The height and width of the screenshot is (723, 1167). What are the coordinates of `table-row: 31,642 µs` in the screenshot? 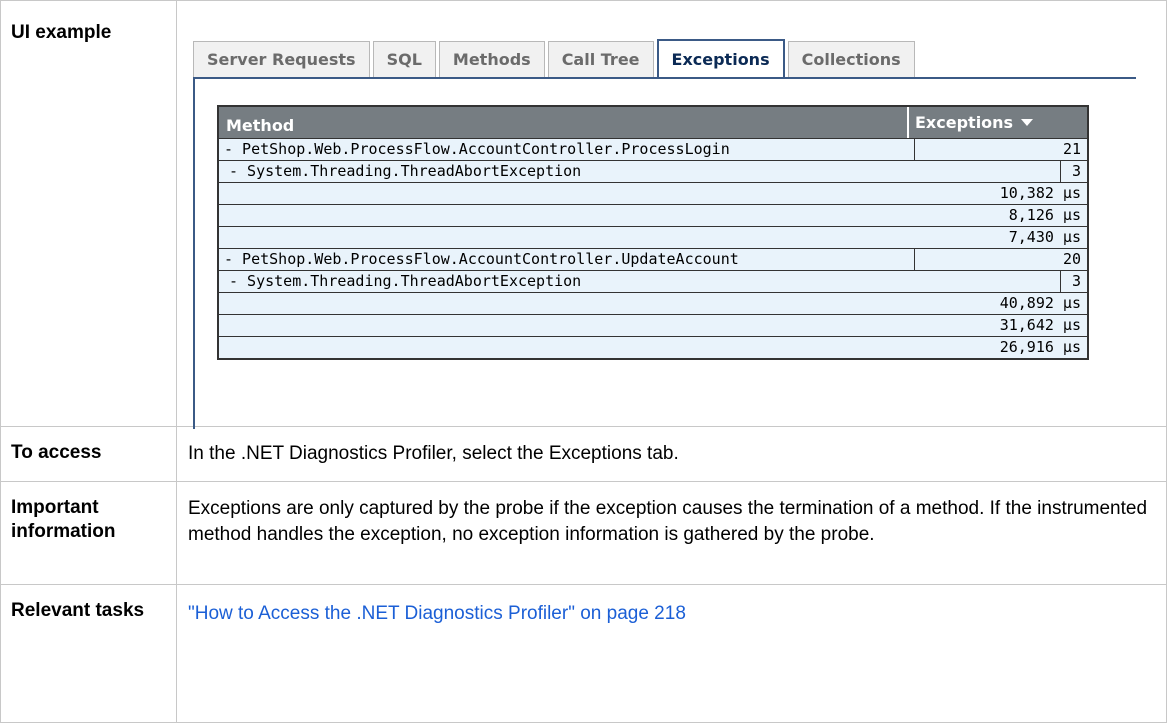 It's located at (653, 325).